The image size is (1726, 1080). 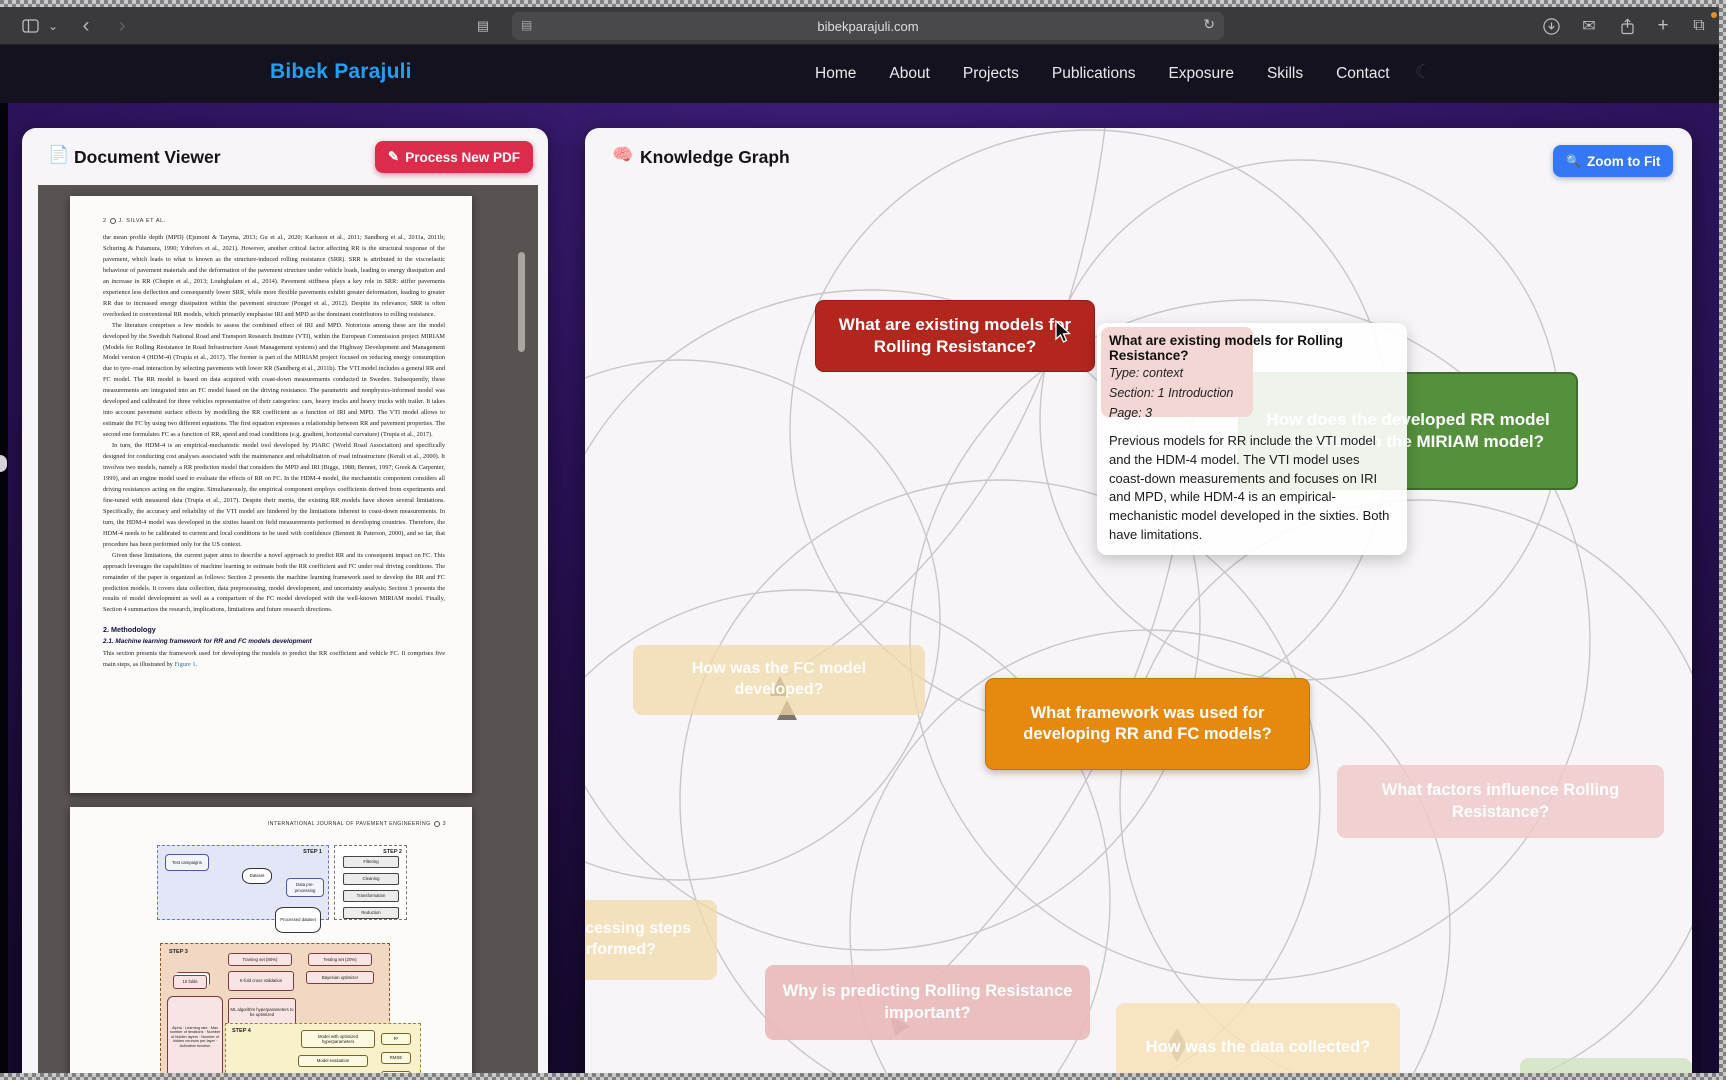 What do you see at coordinates (1063, 331) in the screenshot?
I see `mouse-cursor` at bounding box center [1063, 331].